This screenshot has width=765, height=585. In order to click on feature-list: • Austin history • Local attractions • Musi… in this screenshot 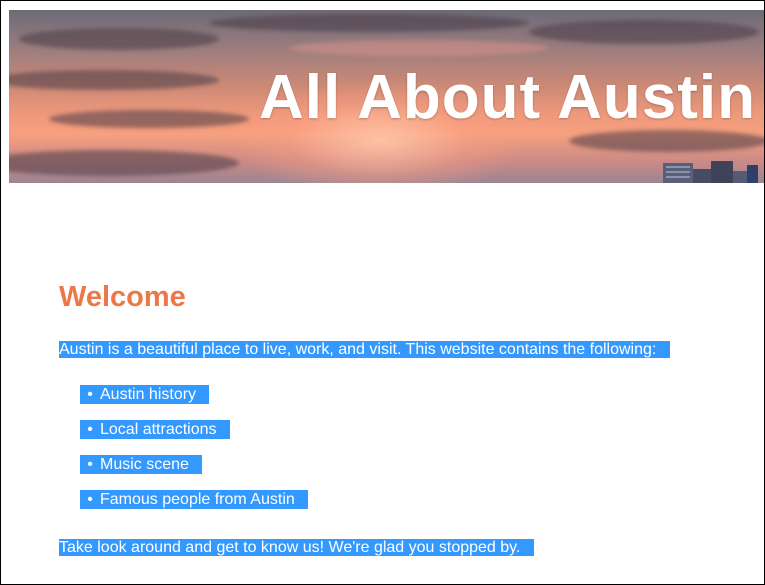, I will do `click(194, 455)`.